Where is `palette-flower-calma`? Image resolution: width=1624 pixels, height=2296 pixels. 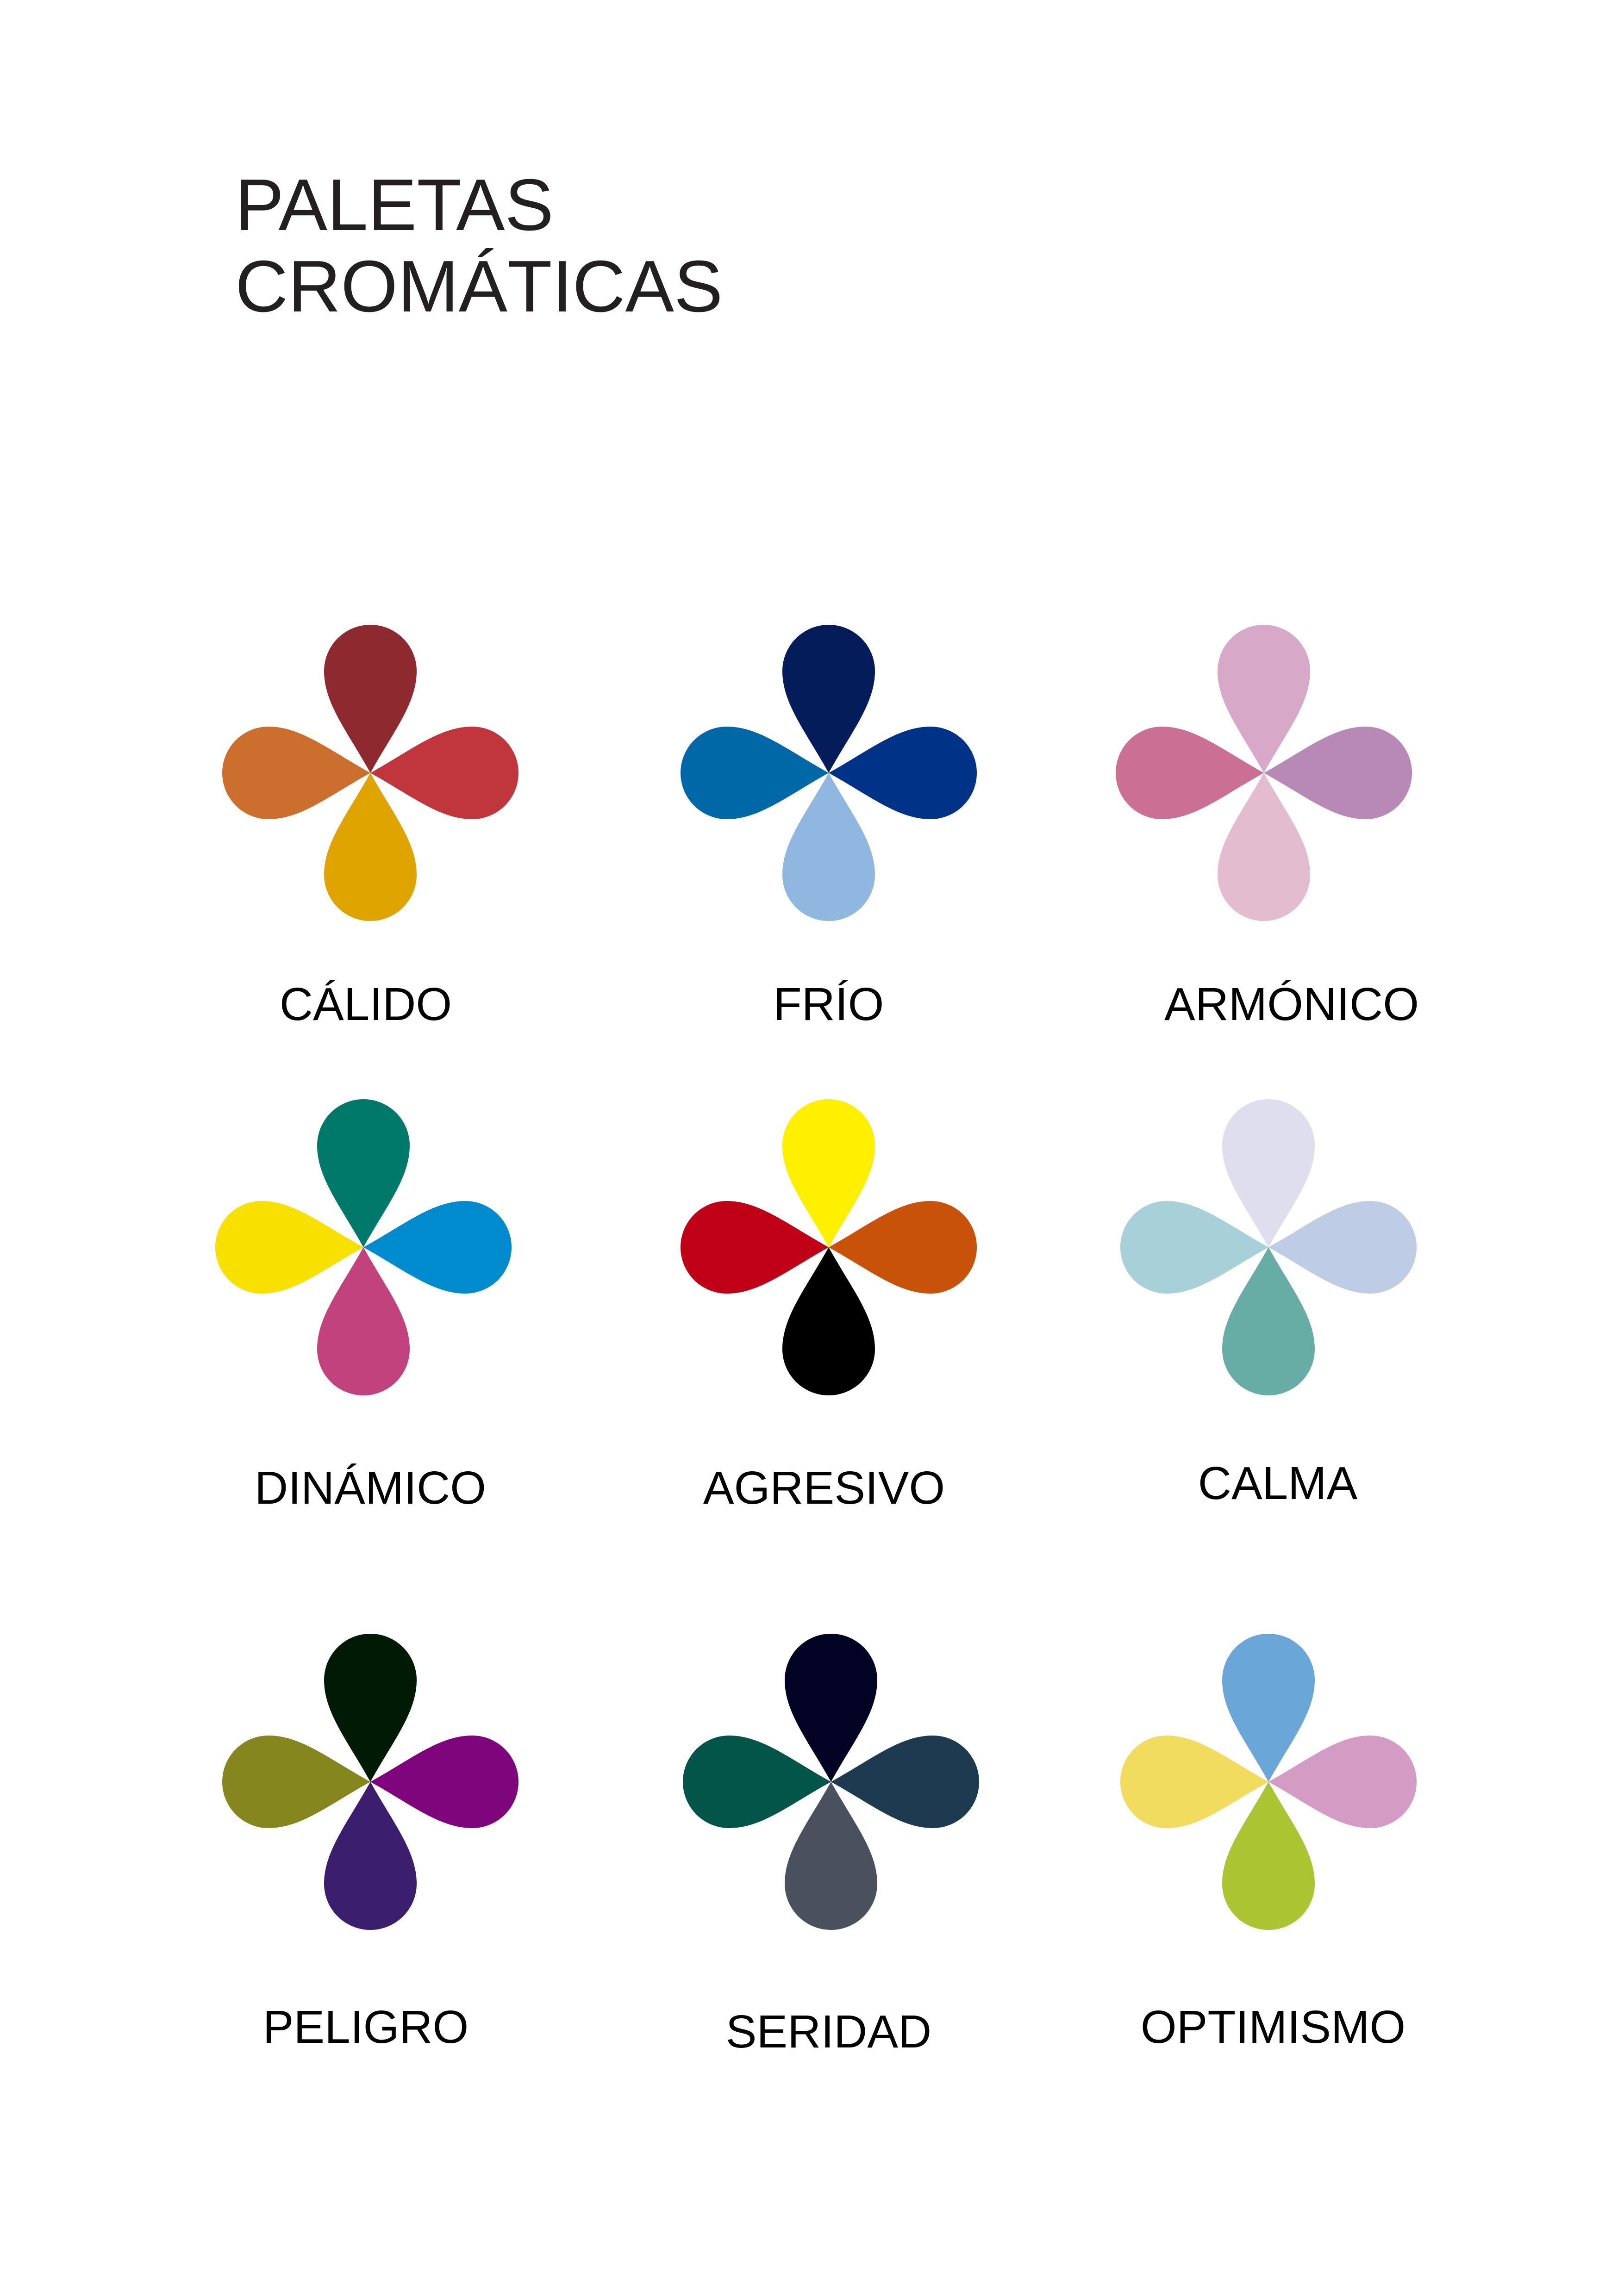
palette-flower-calma is located at coordinates (1268, 1247).